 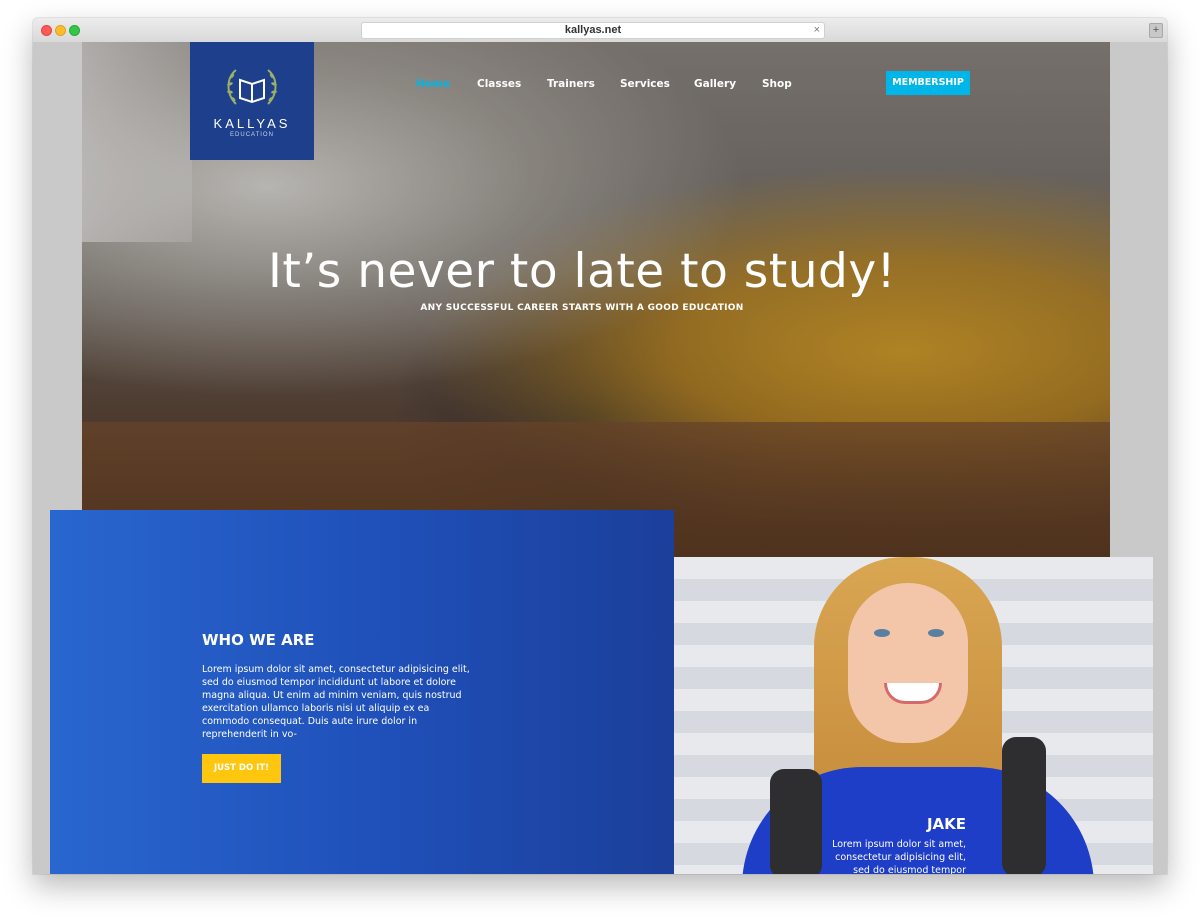 I want to click on portrait-backpack-strap-left, so click(x=796, y=821).